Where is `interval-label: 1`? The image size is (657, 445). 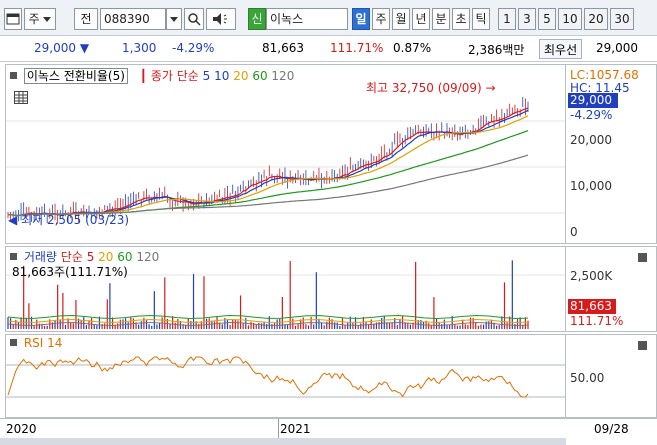
interval-label: 1 is located at coordinates (507, 19).